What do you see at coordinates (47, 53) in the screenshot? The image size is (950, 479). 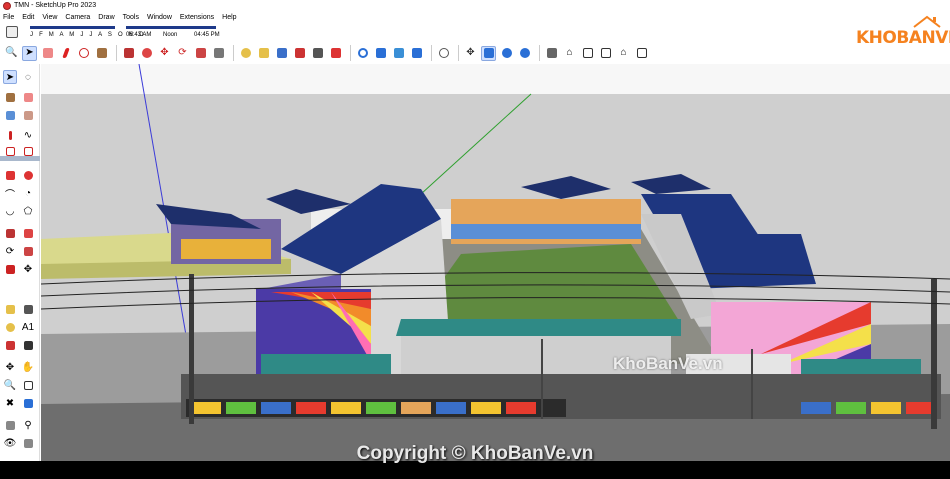 I see `eraser-icon` at bounding box center [47, 53].